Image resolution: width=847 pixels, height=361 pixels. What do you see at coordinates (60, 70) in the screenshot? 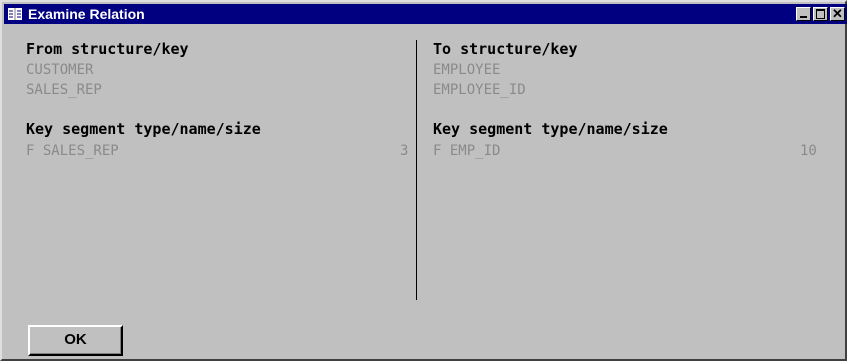
I see `from-structure-value: CUSTOMER` at bounding box center [60, 70].